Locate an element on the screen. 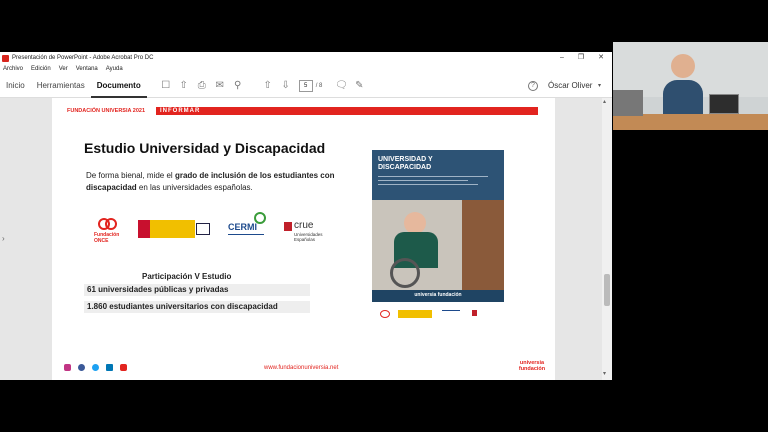  menu-ayuda: Ayuda is located at coordinates (114, 69).